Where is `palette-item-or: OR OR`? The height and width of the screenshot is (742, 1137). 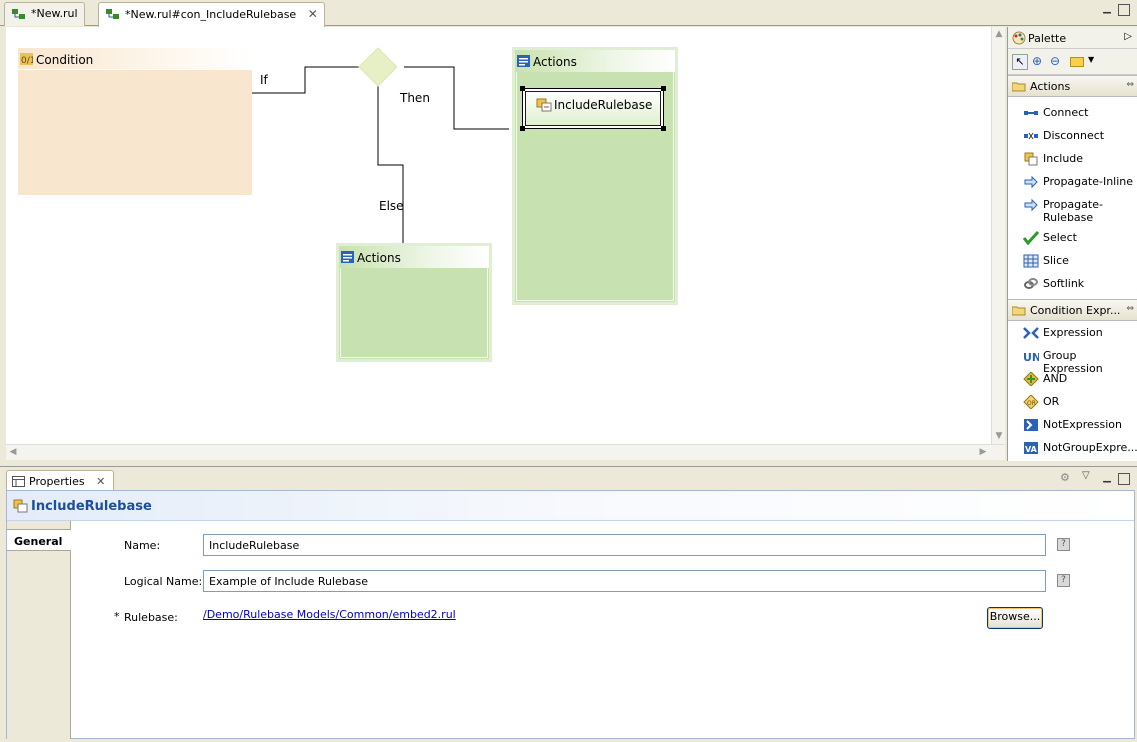
palette-item-or: OR OR is located at coordinates (1072, 402).